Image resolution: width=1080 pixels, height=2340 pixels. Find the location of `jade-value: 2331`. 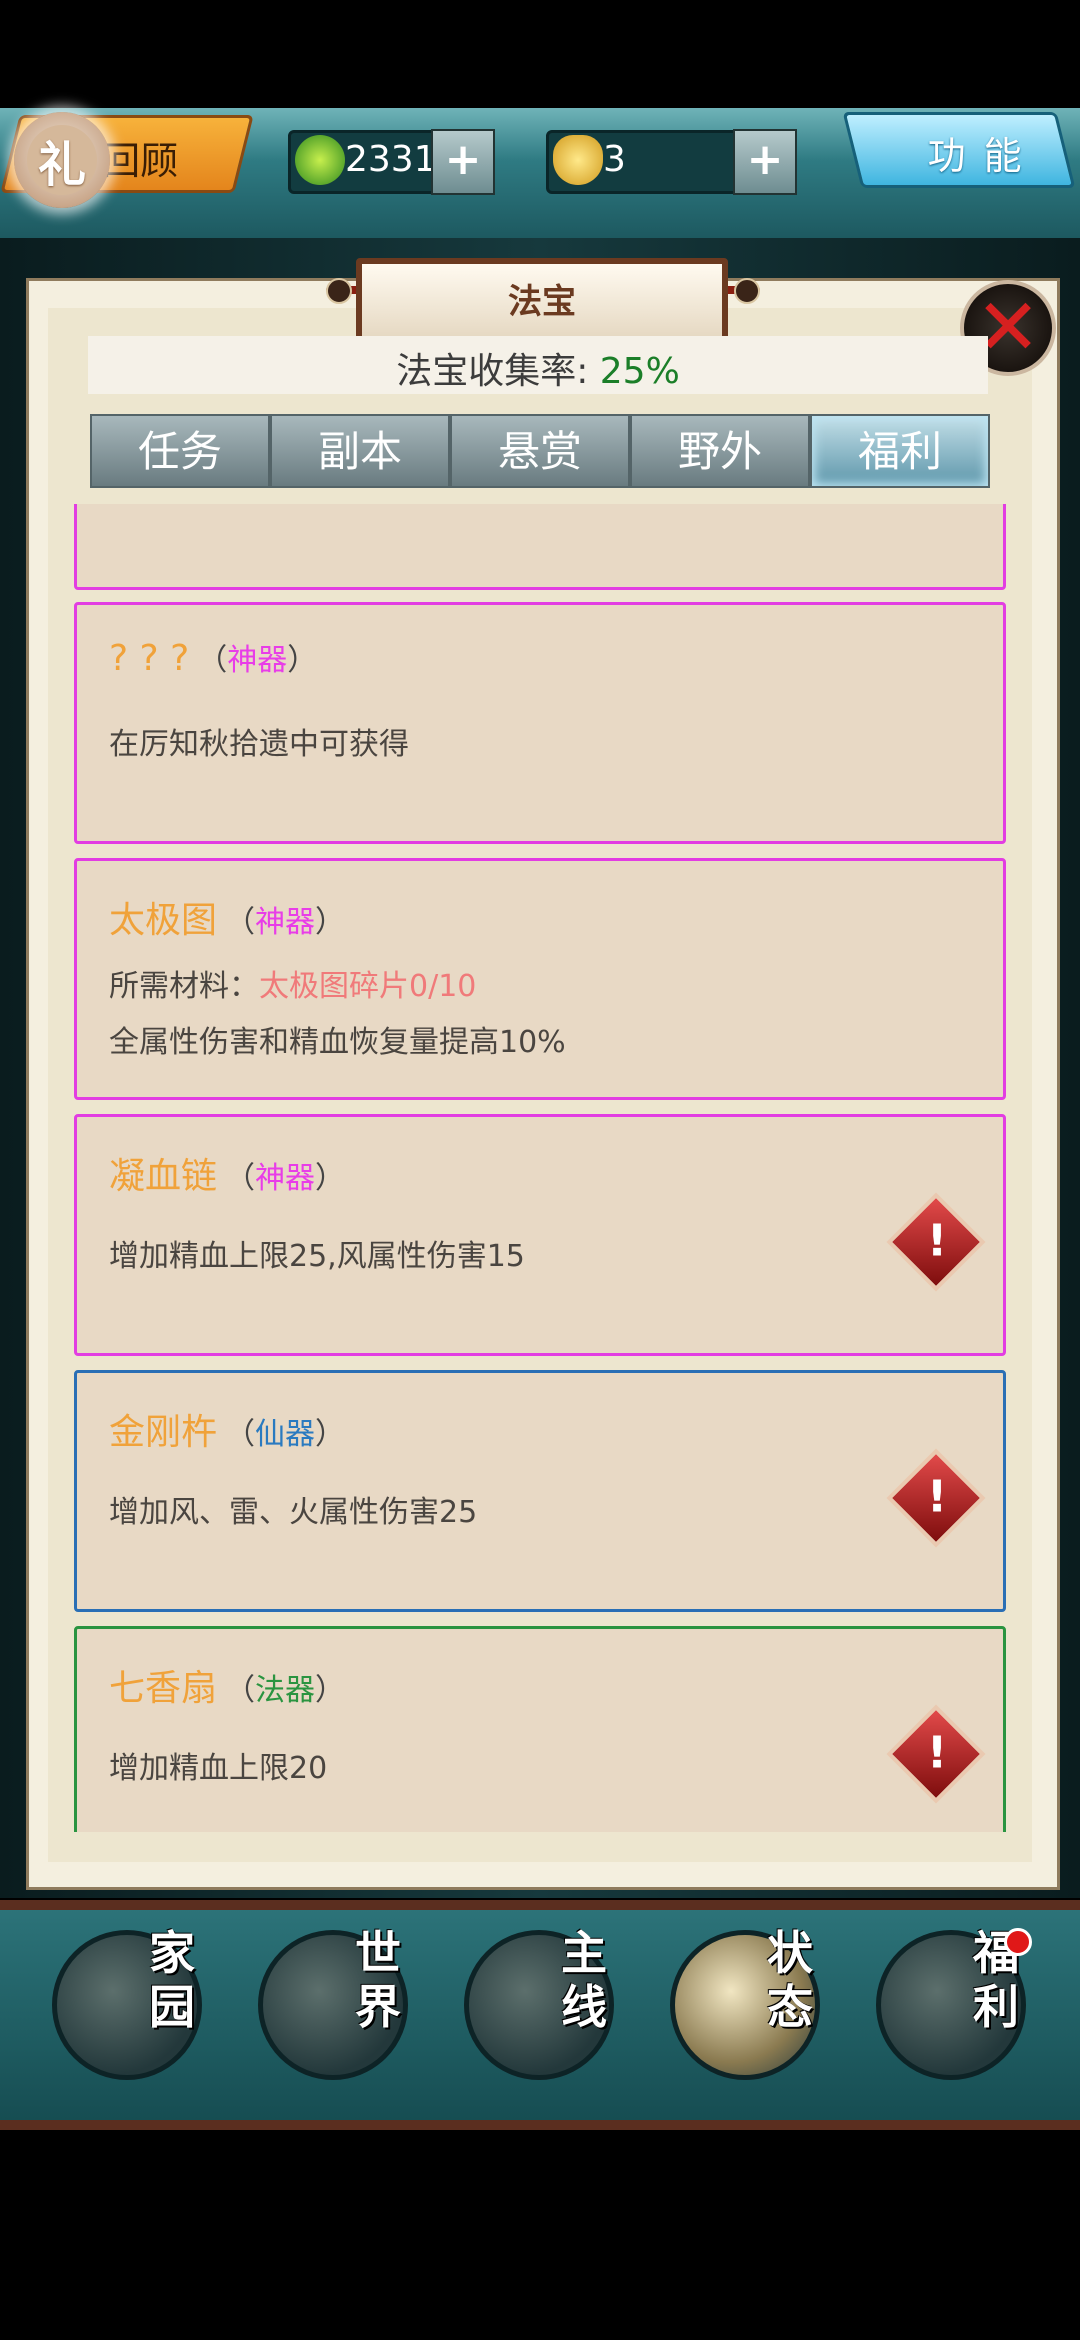

jade-value: 2331 is located at coordinates (391, 159).